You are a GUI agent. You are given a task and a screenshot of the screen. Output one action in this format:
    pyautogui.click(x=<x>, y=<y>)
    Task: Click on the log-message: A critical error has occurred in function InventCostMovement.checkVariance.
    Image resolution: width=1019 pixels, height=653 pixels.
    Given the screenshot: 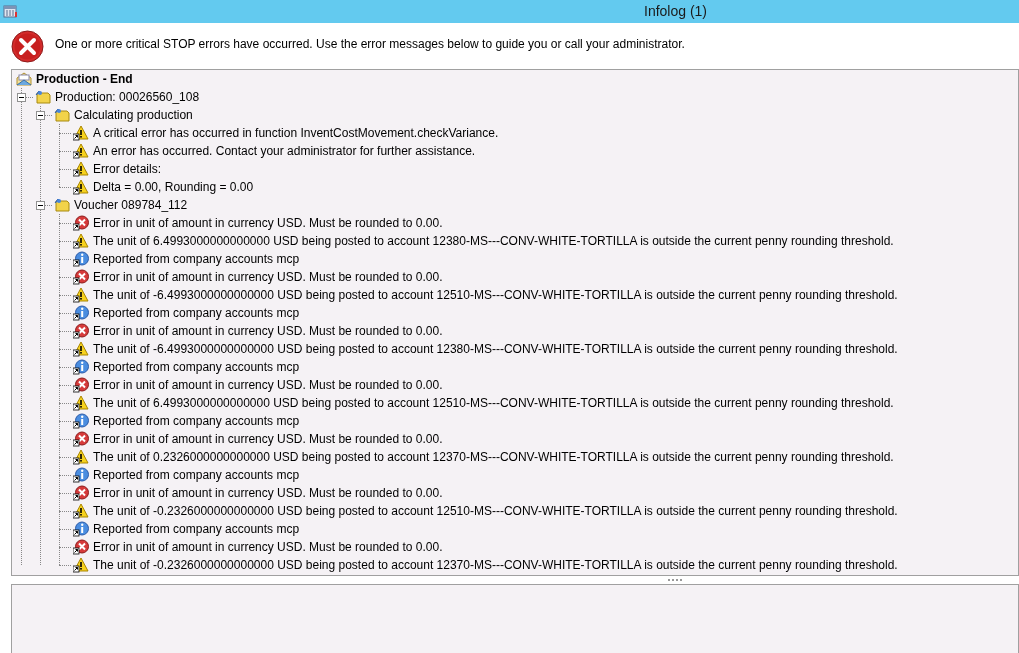 What is the action you would take?
    pyautogui.click(x=296, y=133)
    